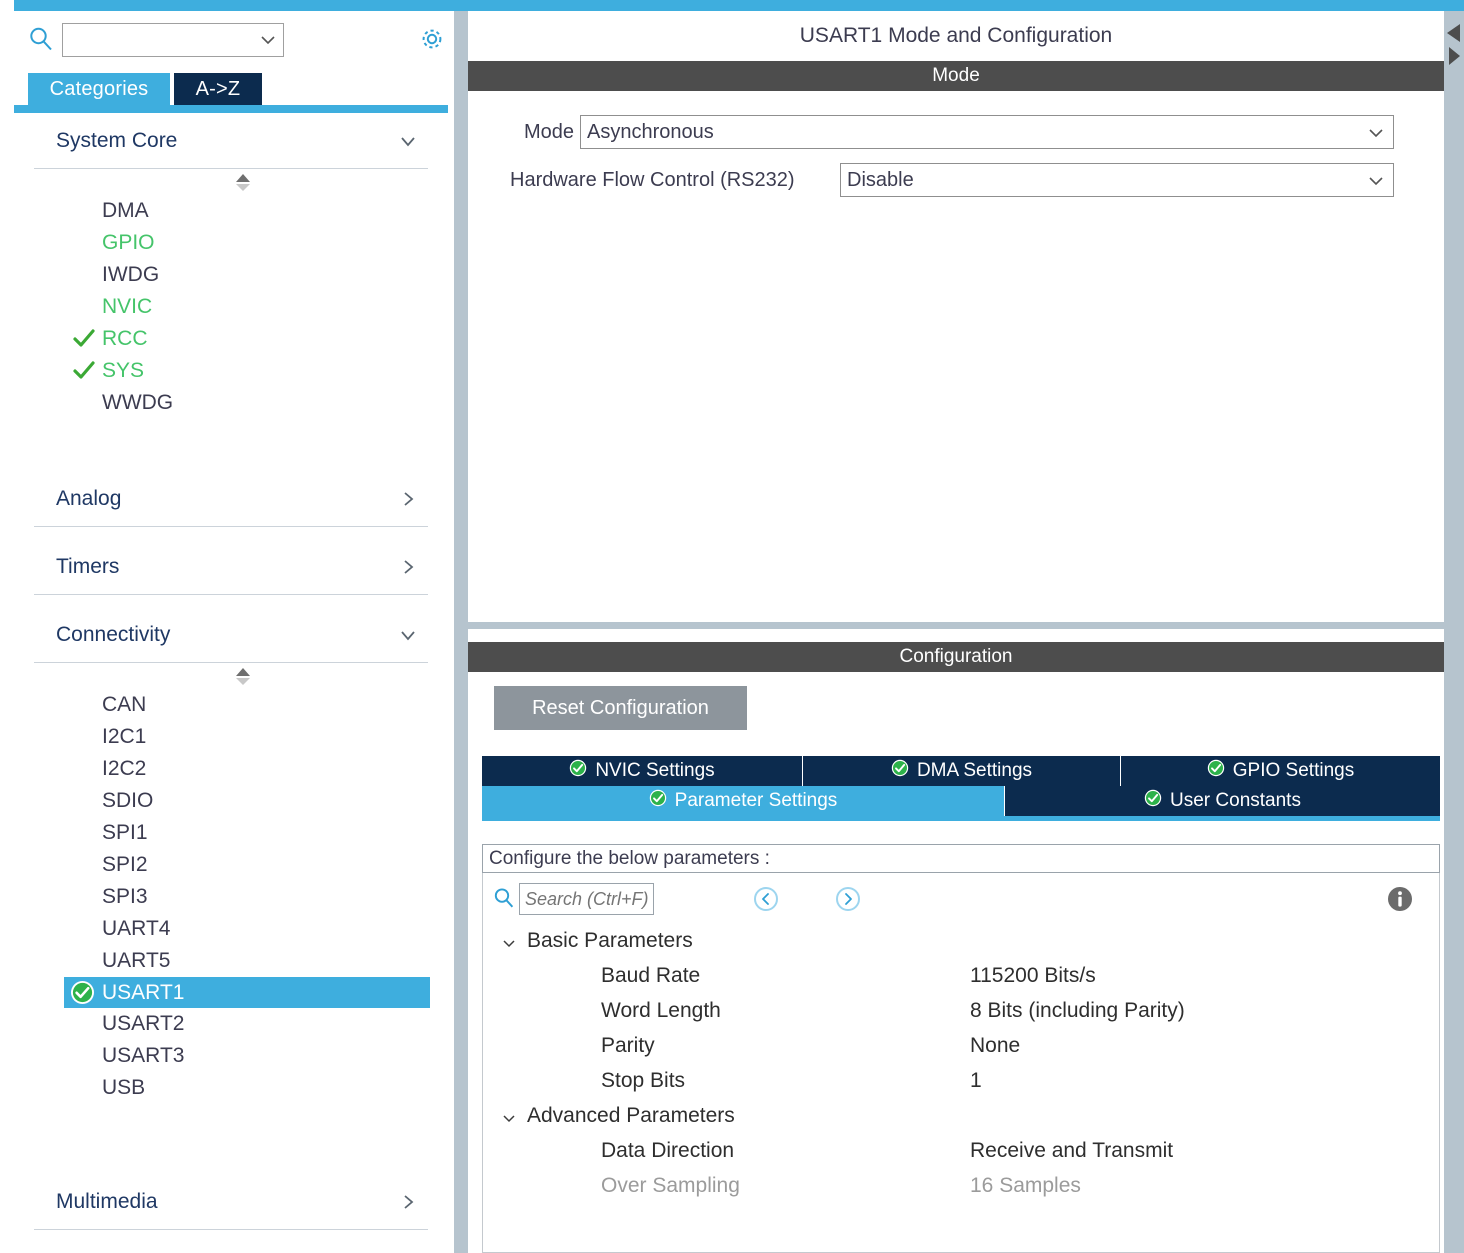 The image size is (1464, 1253). I want to click on mode-field-row: Mode Asynchronous, so click(956, 132).